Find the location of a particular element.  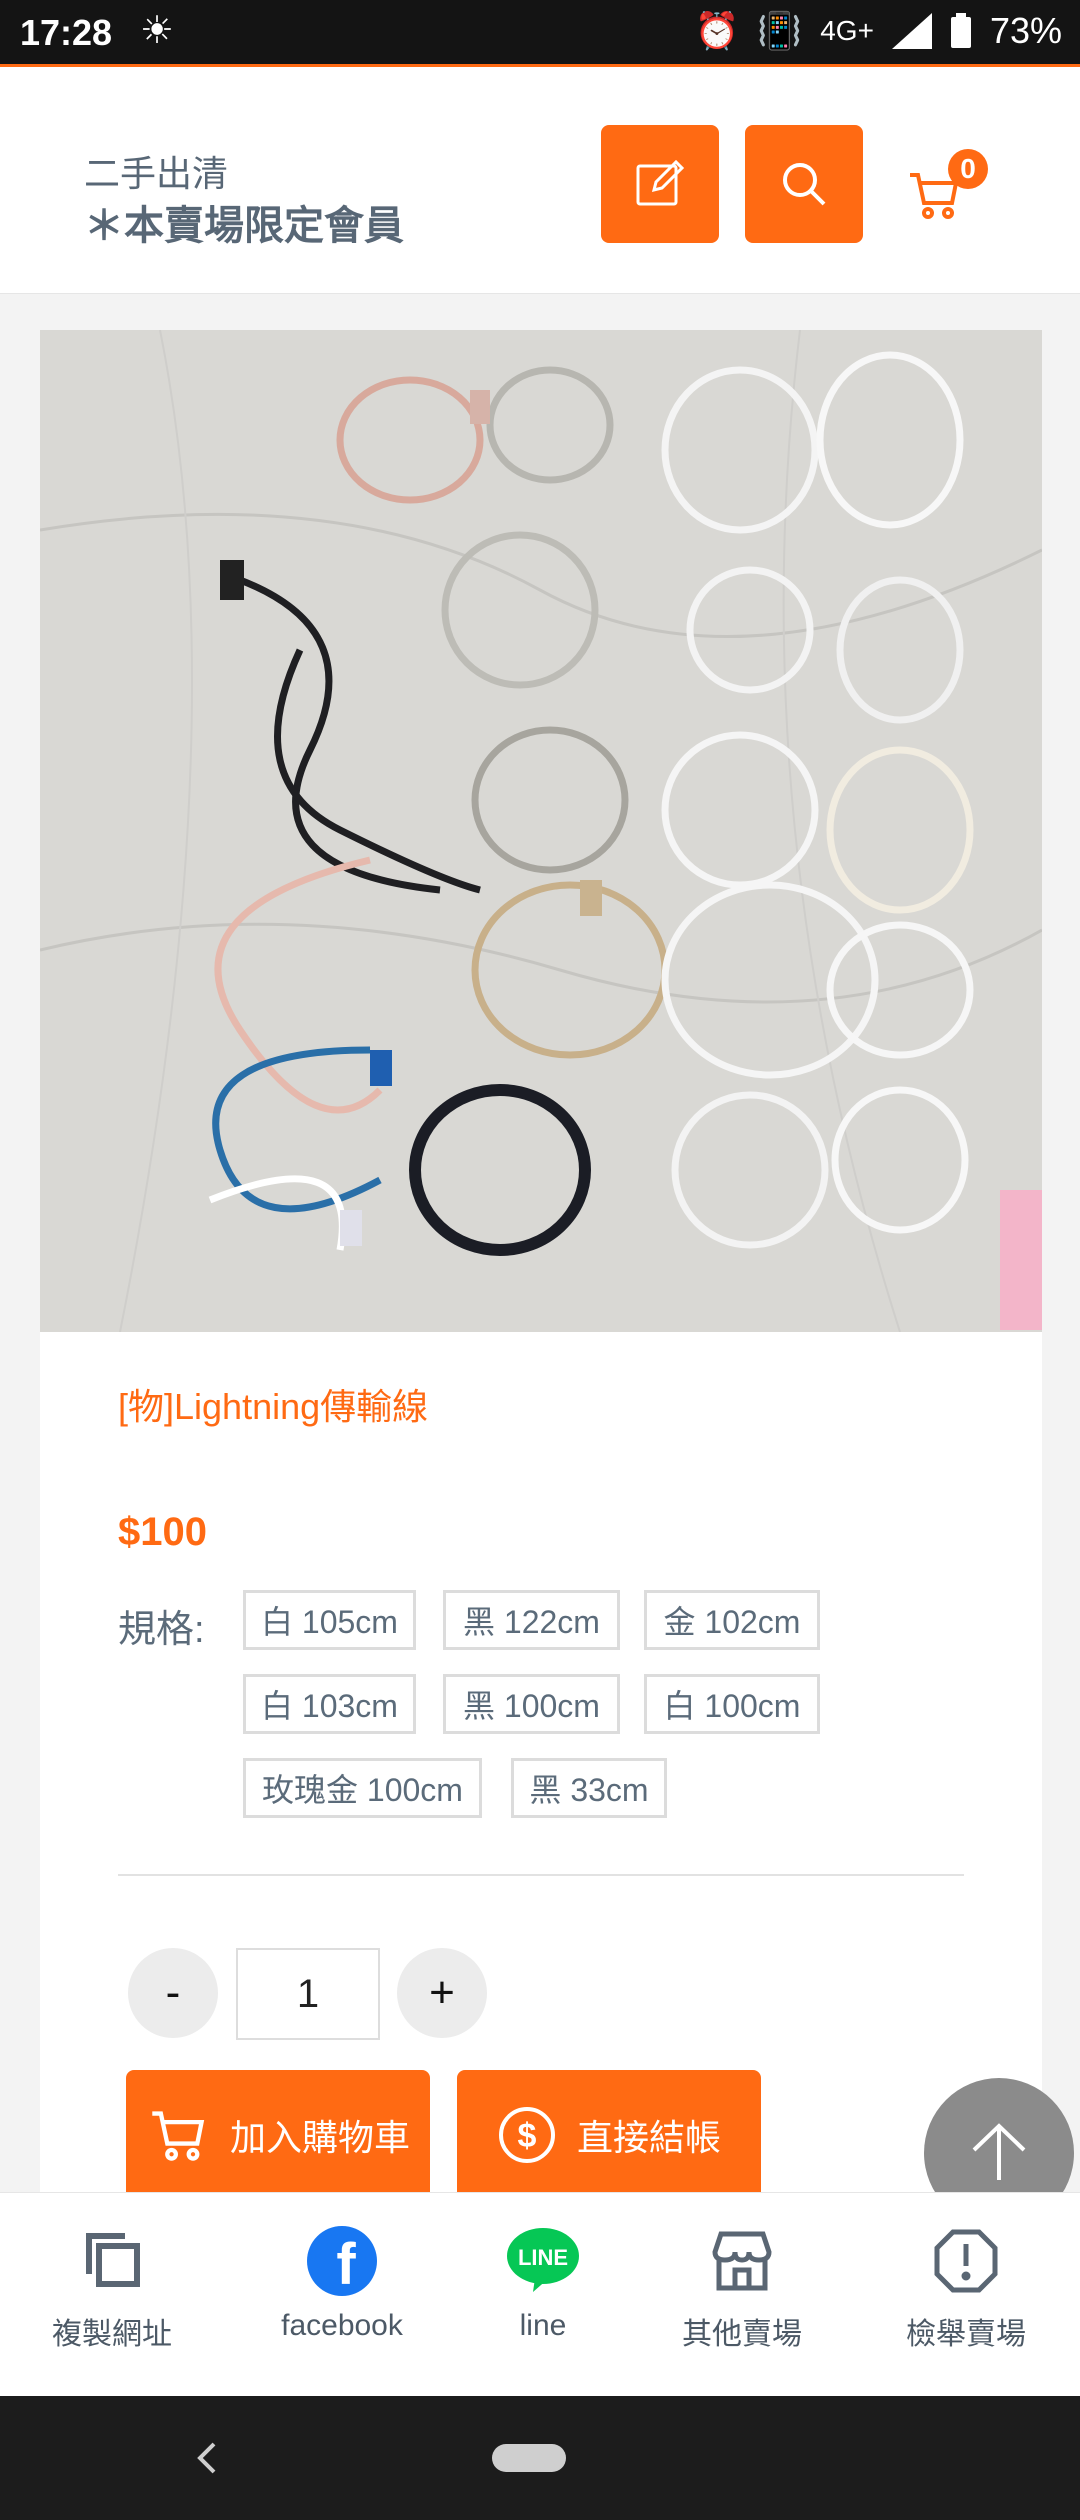

search-icon is located at coordinates (804, 184).